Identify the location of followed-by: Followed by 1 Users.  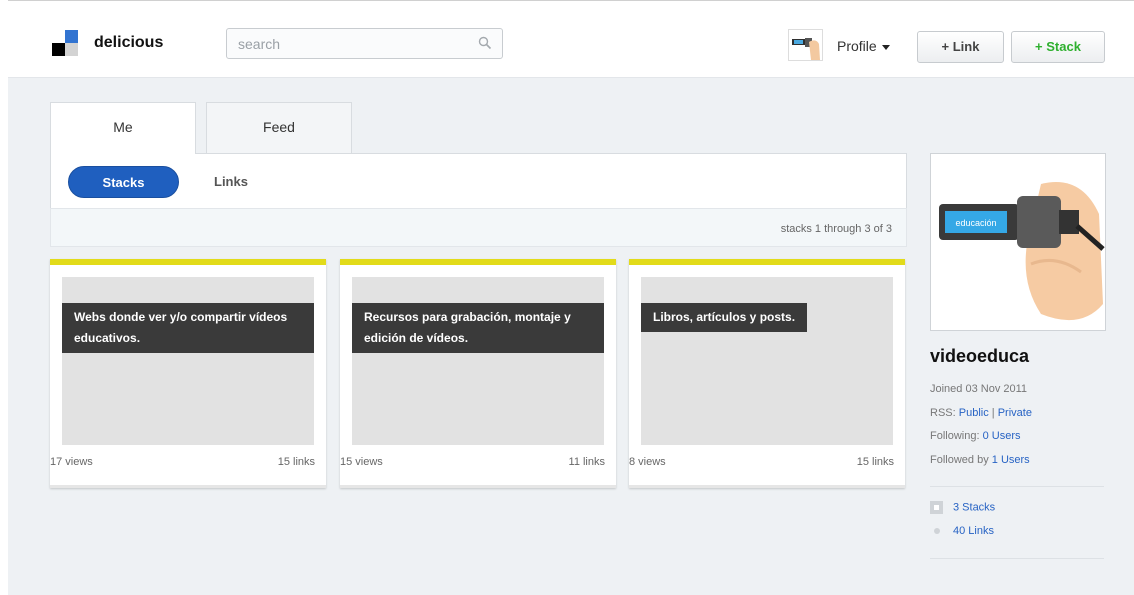
(980, 460).